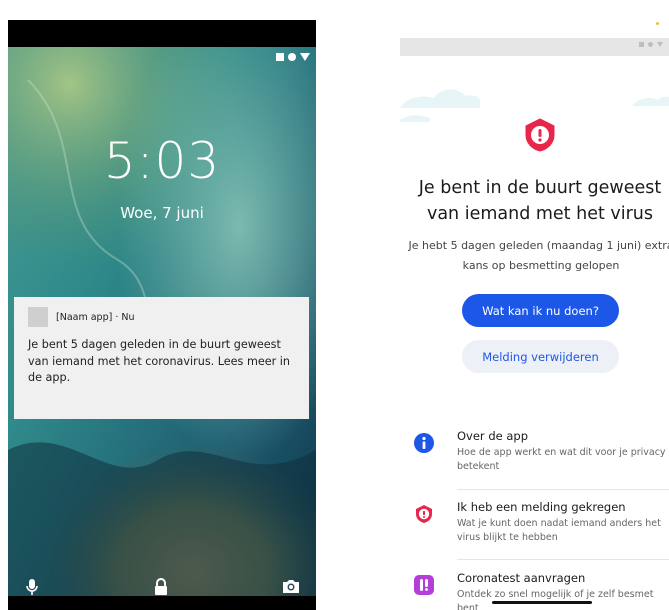  What do you see at coordinates (424, 585) in the screenshot?
I see `test-tube-icon` at bounding box center [424, 585].